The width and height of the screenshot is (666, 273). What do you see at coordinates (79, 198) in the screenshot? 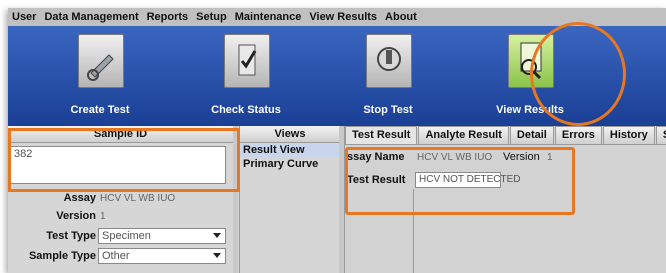
I see `assay-label: Assay` at bounding box center [79, 198].